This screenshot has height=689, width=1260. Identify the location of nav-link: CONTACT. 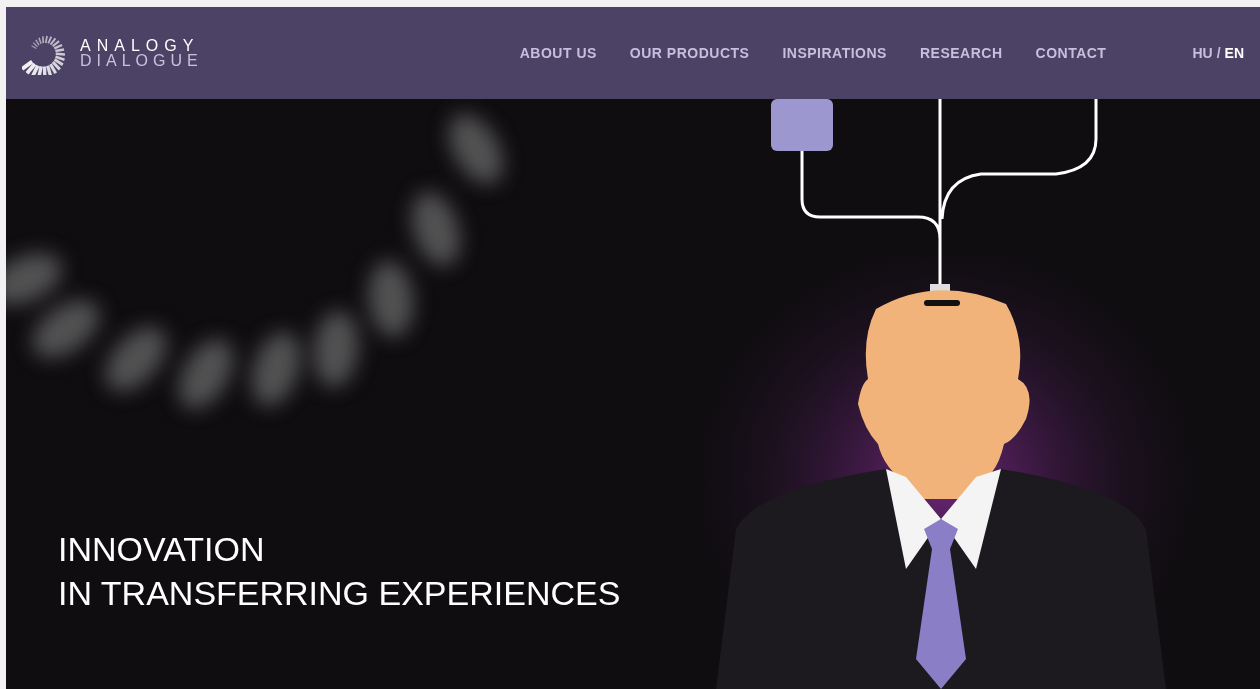
(1071, 53).